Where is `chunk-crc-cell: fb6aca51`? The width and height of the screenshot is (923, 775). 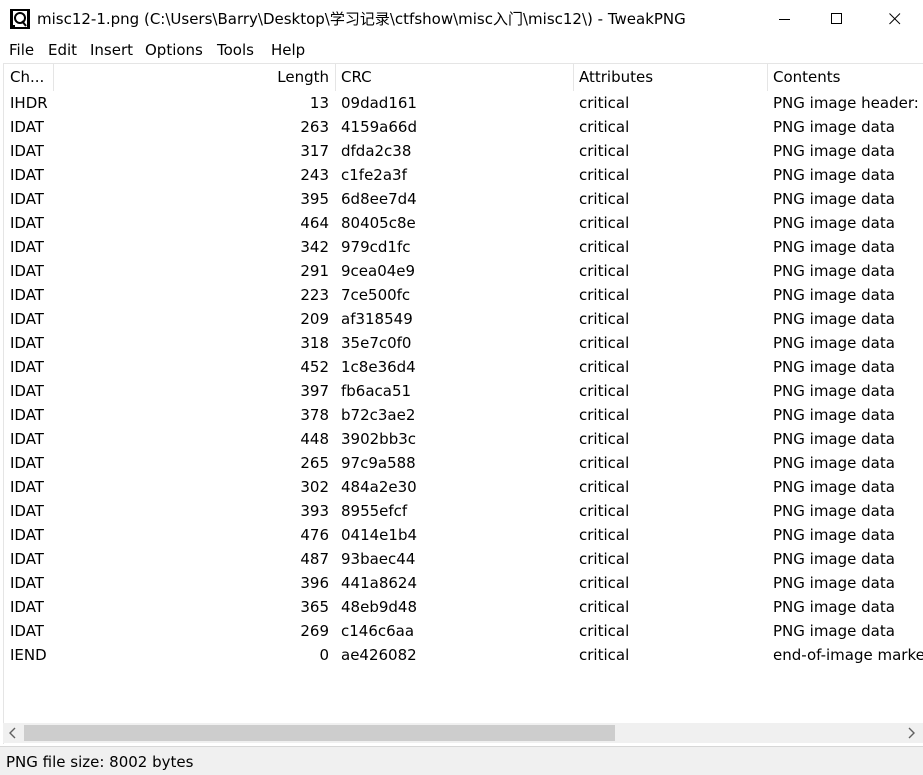 chunk-crc-cell: fb6aca51 is located at coordinates (376, 391).